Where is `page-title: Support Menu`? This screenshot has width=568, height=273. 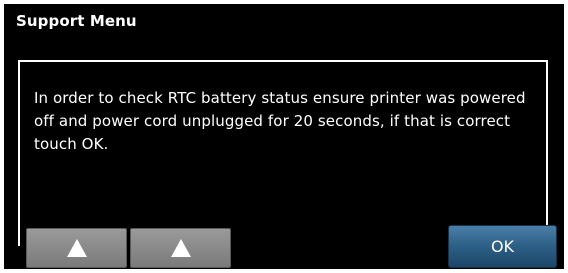
page-title: Support Menu is located at coordinates (76, 21).